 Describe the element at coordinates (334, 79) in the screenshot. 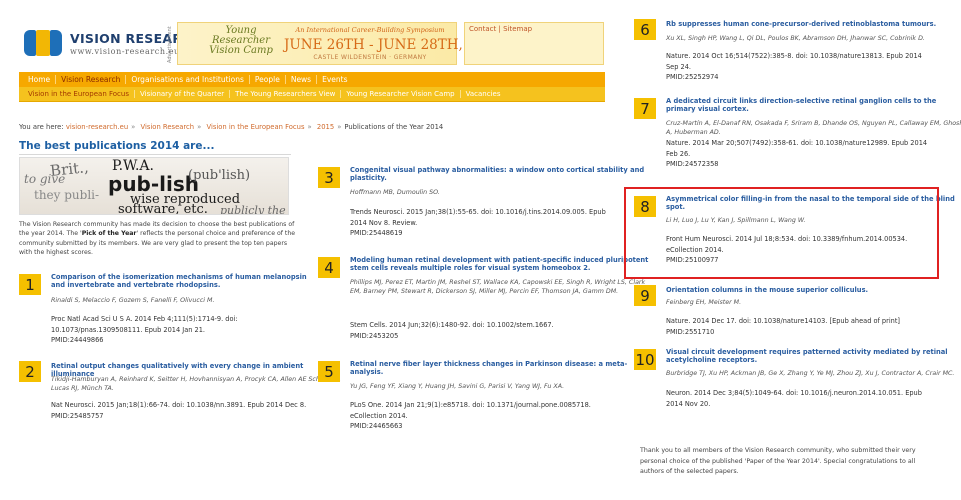

I see `nav-item-events: Events` at that location.